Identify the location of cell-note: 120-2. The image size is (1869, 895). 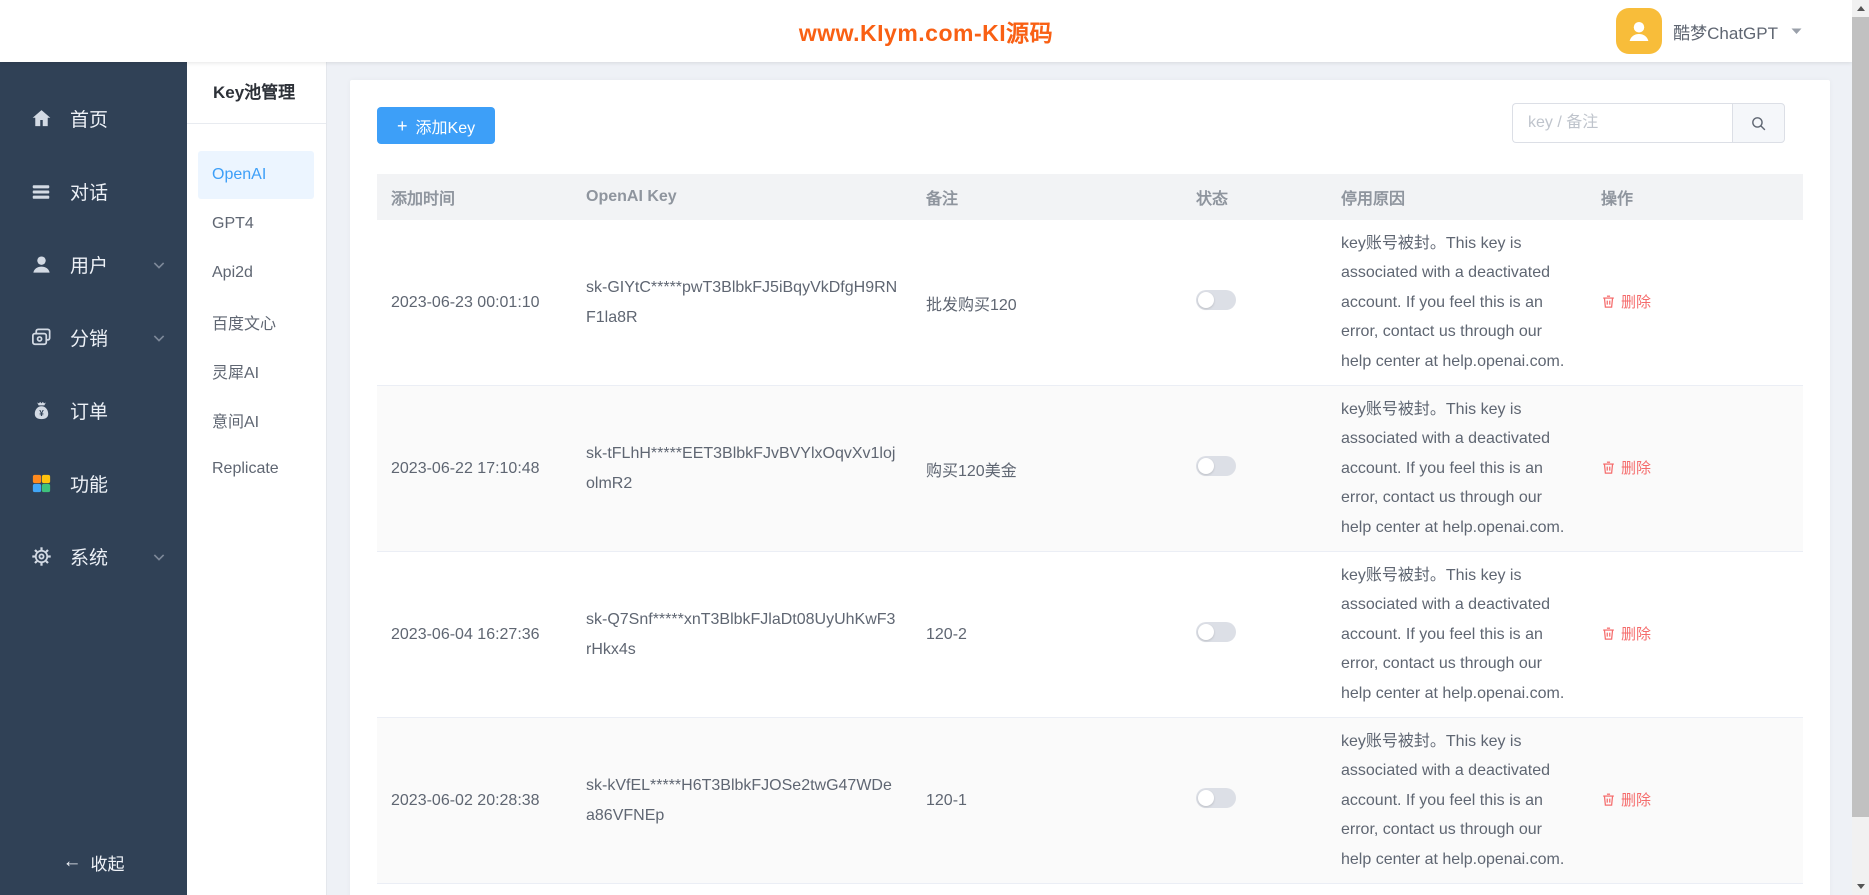
(946, 634).